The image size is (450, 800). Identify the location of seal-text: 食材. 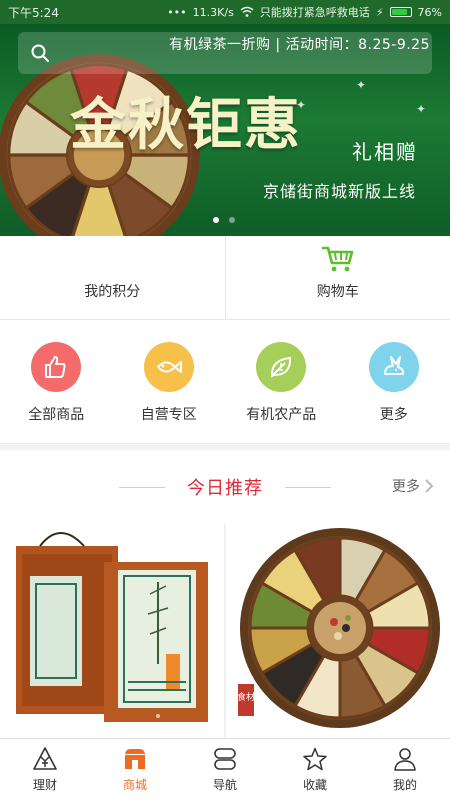
(246, 697).